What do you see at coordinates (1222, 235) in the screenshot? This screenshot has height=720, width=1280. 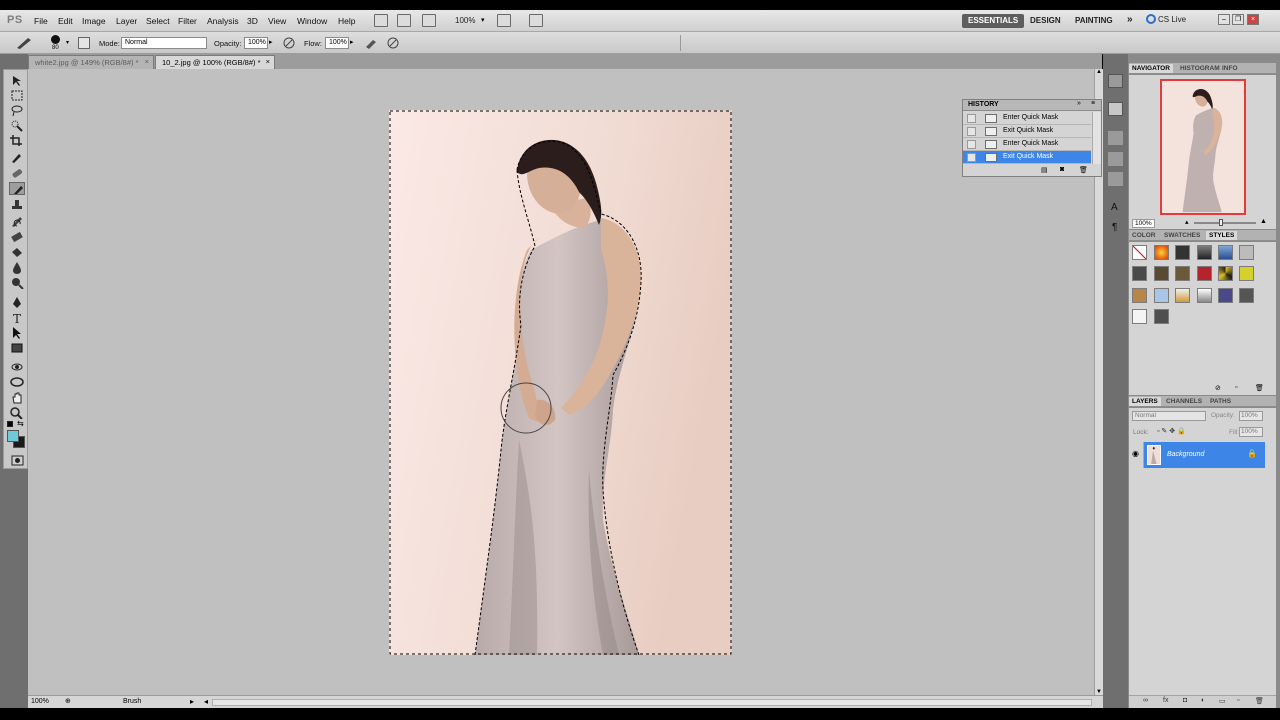 I see `tab-styles: STYLES` at bounding box center [1222, 235].